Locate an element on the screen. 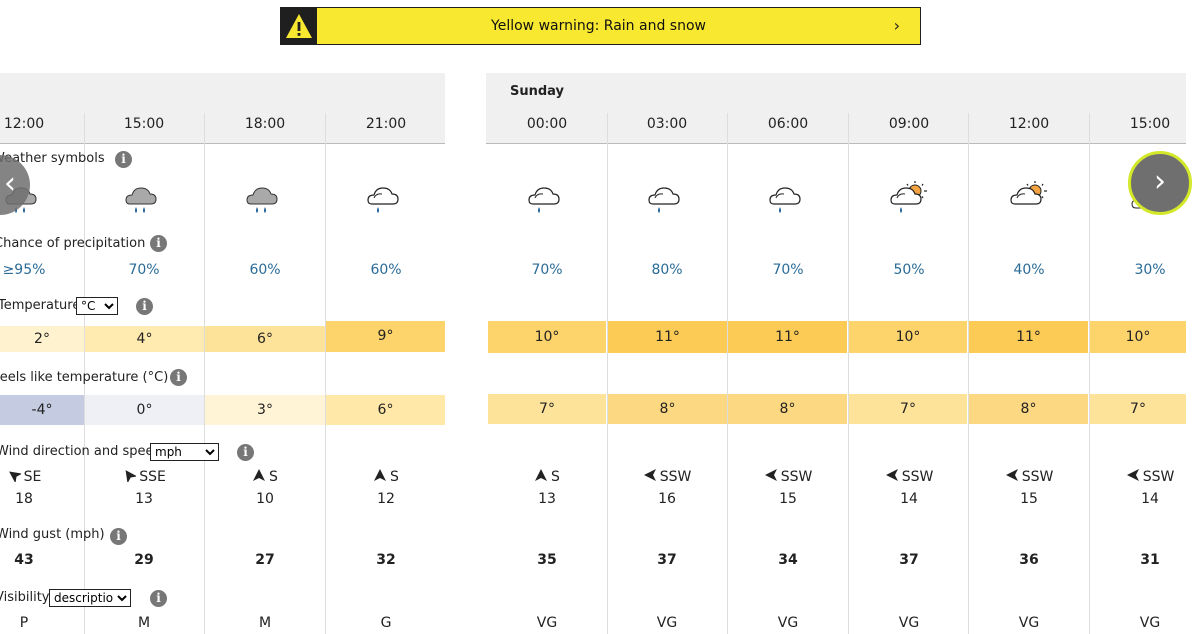 This screenshot has width=1200, height=634. time-label: 03:00 is located at coordinates (667, 124).